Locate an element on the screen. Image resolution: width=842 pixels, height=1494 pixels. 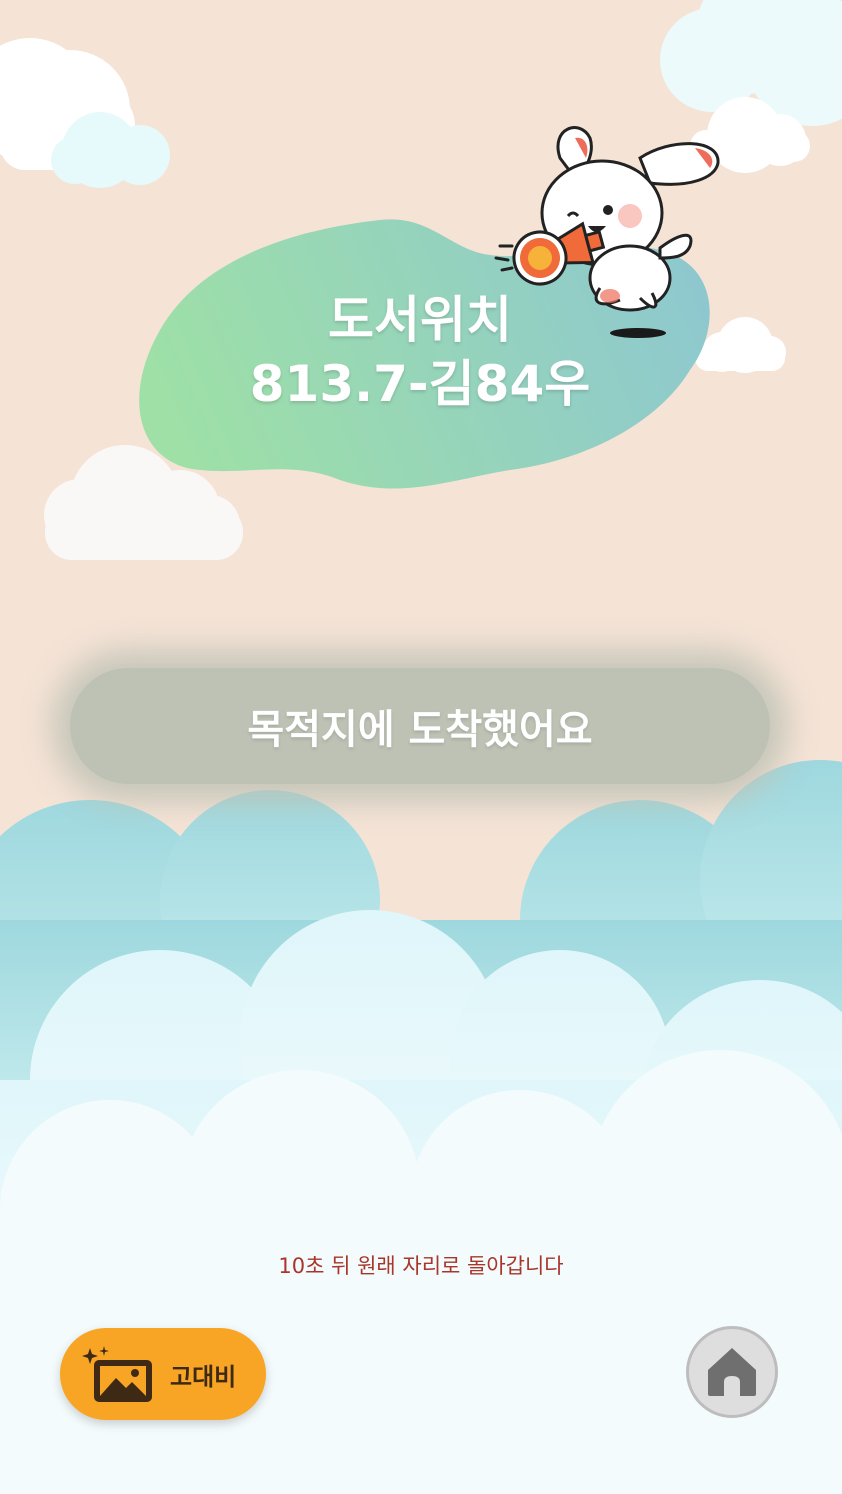
arrival-message: 목적지에 도착했어요 is located at coordinates (420, 730).